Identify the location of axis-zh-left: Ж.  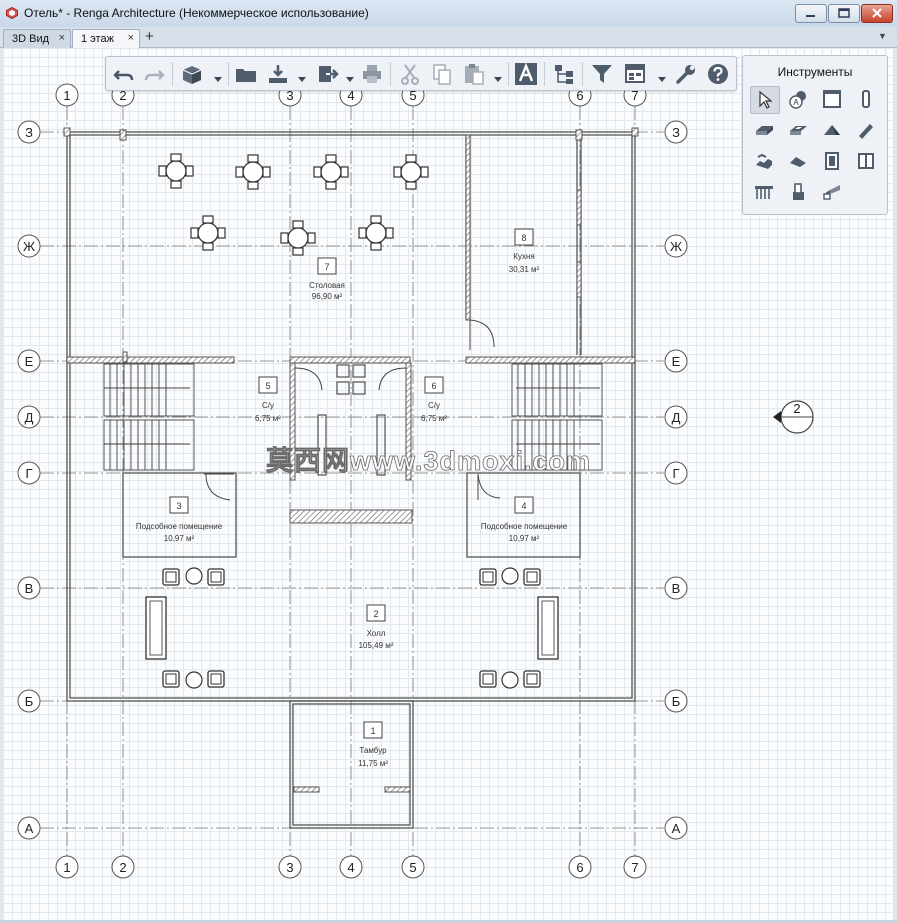
(29, 246).